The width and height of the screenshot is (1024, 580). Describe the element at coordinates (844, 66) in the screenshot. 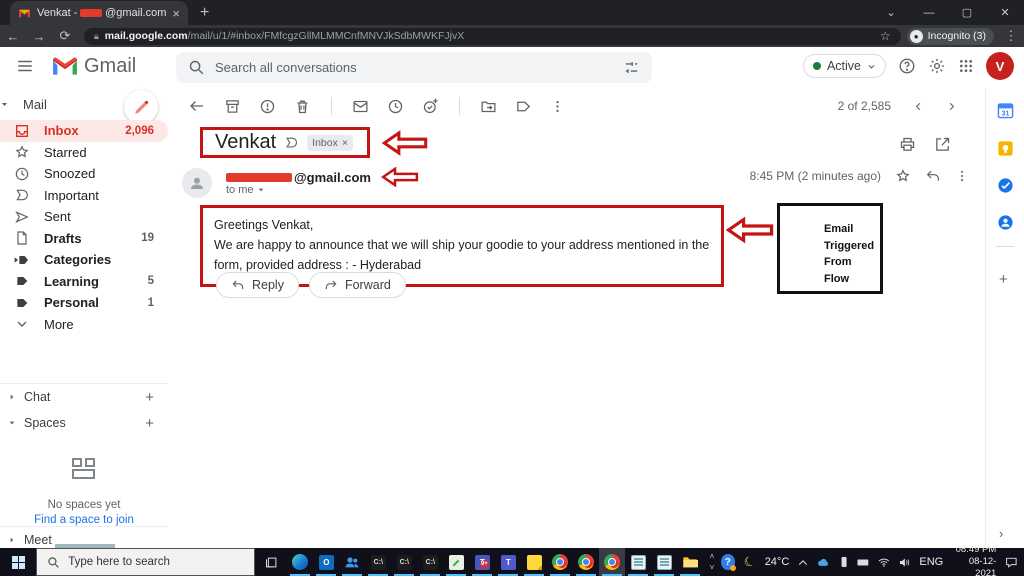

I see `status-selector: Active` at that location.